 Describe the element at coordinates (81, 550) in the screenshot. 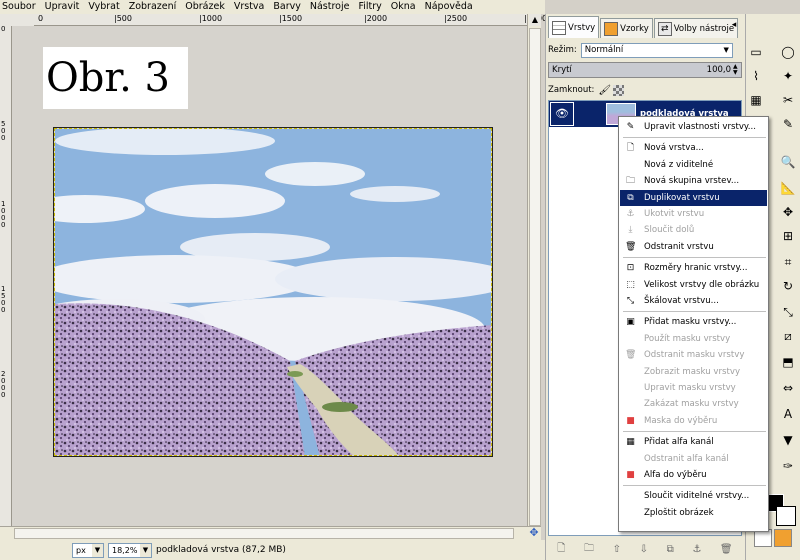

I see `unit-value: px` at that location.